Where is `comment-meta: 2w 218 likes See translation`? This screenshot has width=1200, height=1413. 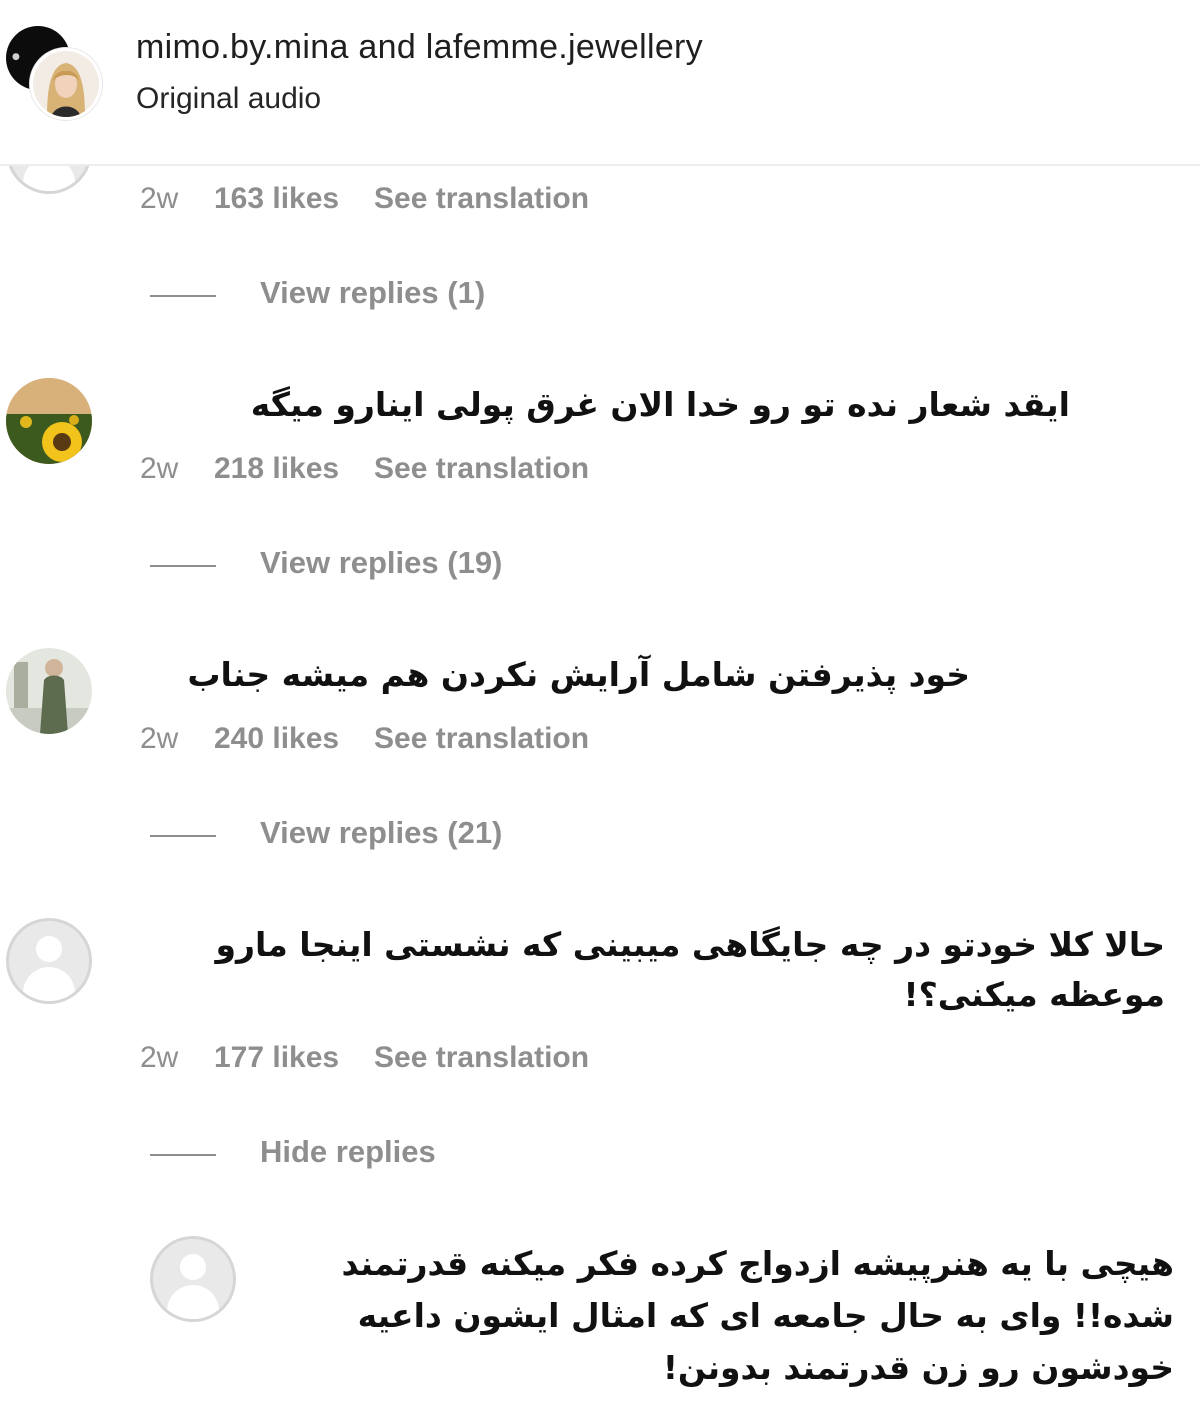
comment-meta: 2w 218 likes See translation is located at coordinates (364, 469).